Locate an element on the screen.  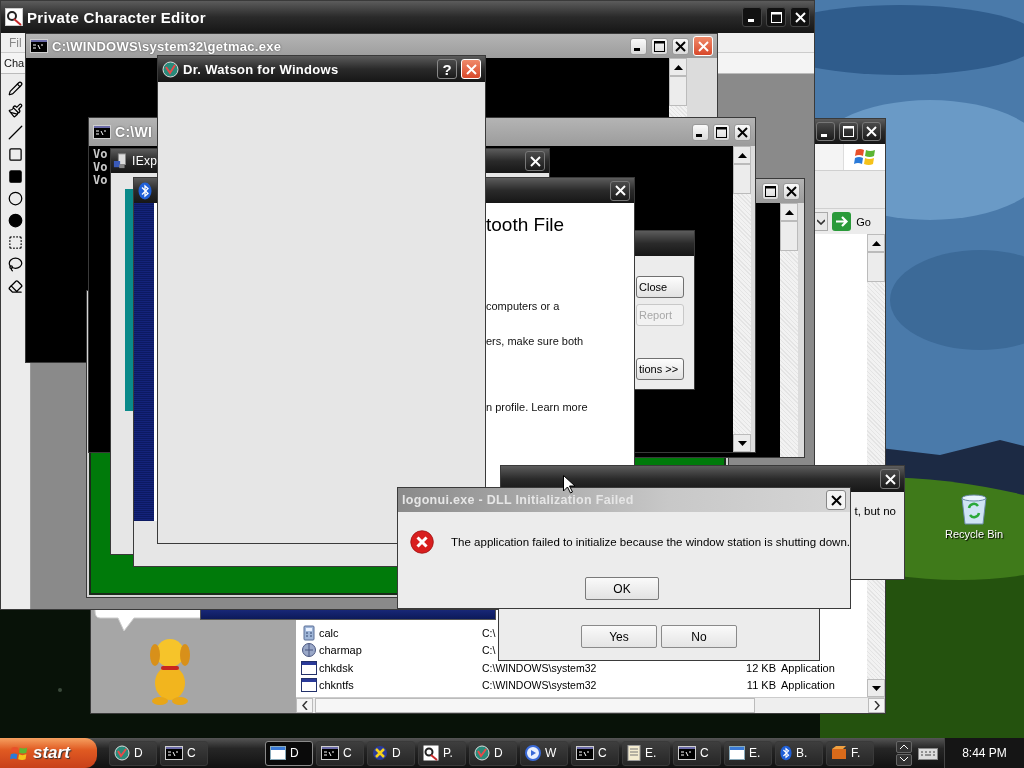
console-icon is located at coordinates (687, 753).